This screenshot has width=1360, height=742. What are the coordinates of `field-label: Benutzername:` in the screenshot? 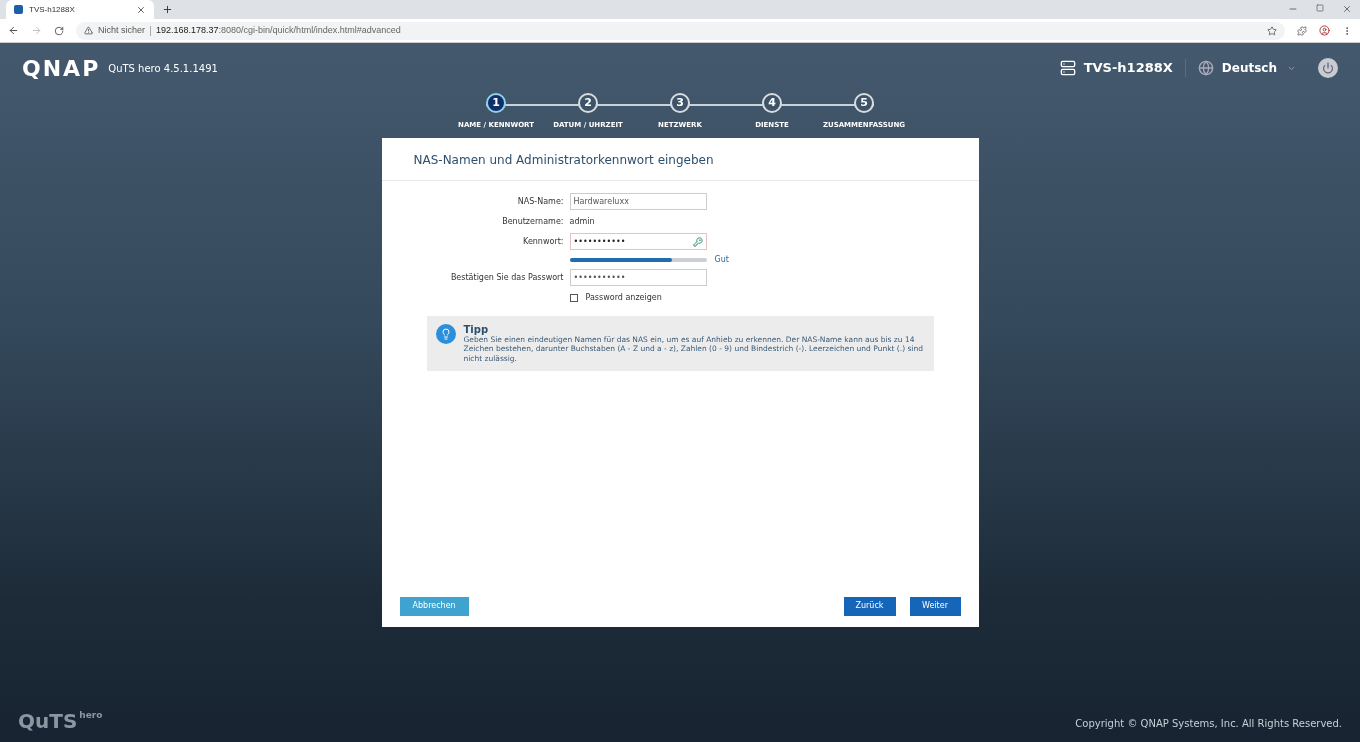 It's located at (533, 221).